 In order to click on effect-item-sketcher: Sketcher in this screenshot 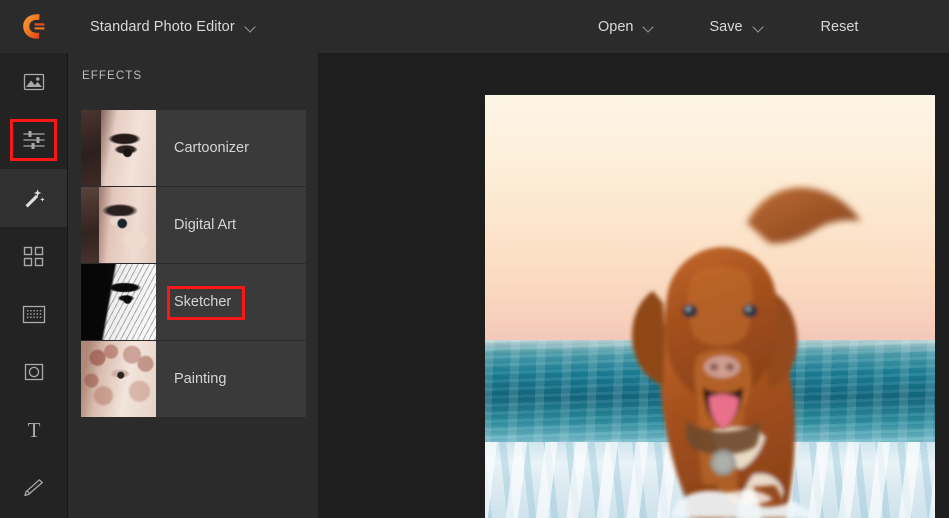, I will do `click(193, 302)`.